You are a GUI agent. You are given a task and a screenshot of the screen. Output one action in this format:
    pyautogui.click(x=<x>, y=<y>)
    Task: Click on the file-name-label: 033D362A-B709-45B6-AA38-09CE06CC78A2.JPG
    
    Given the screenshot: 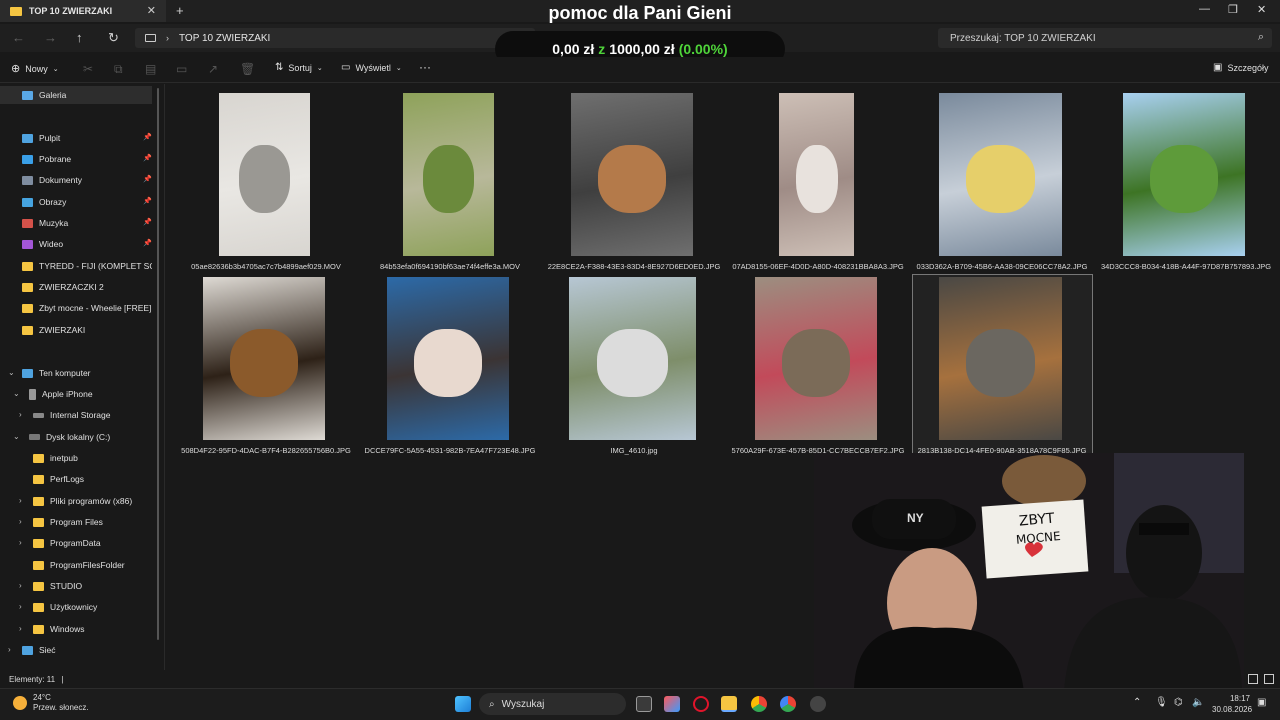 What is the action you would take?
    pyautogui.click(x=1002, y=266)
    